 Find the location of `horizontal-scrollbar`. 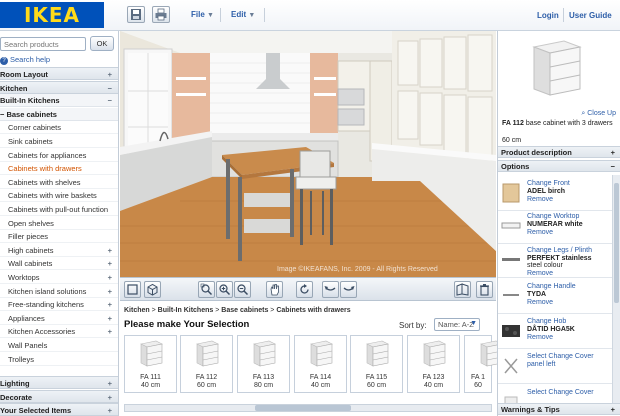

horizontal-scrollbar is located at coordinates (308, 408).